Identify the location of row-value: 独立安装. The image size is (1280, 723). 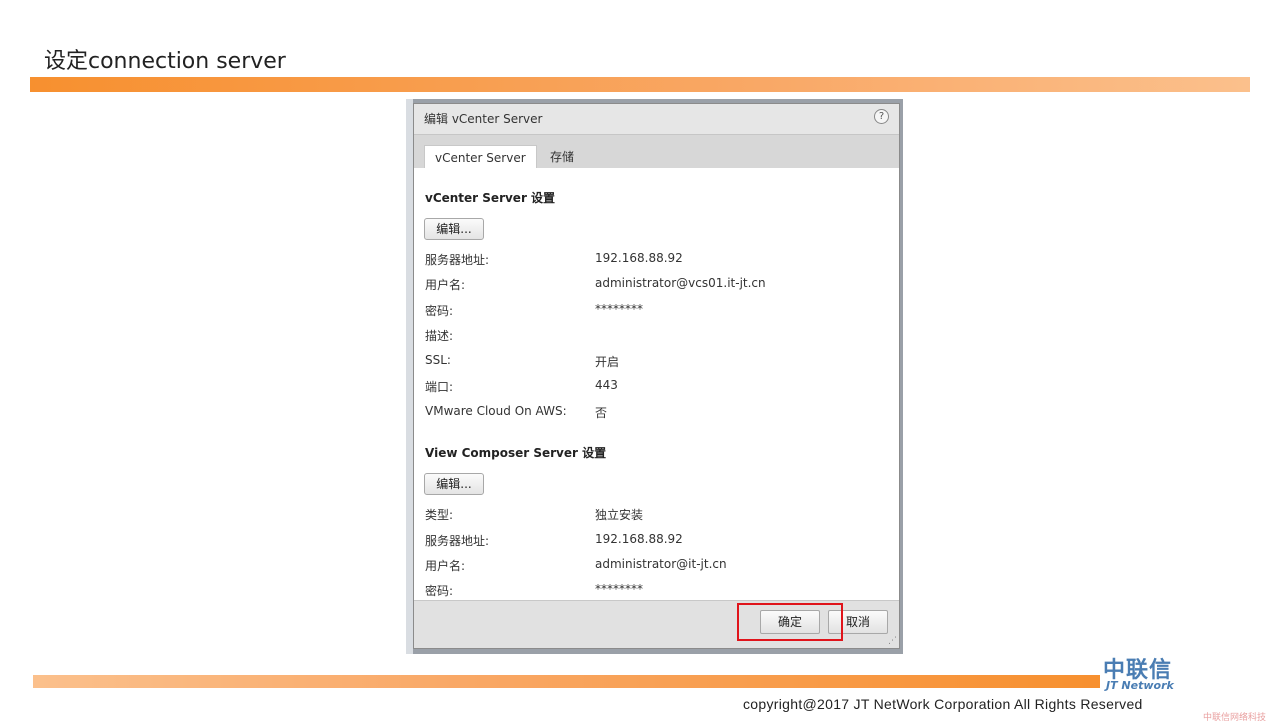
(619, 515).